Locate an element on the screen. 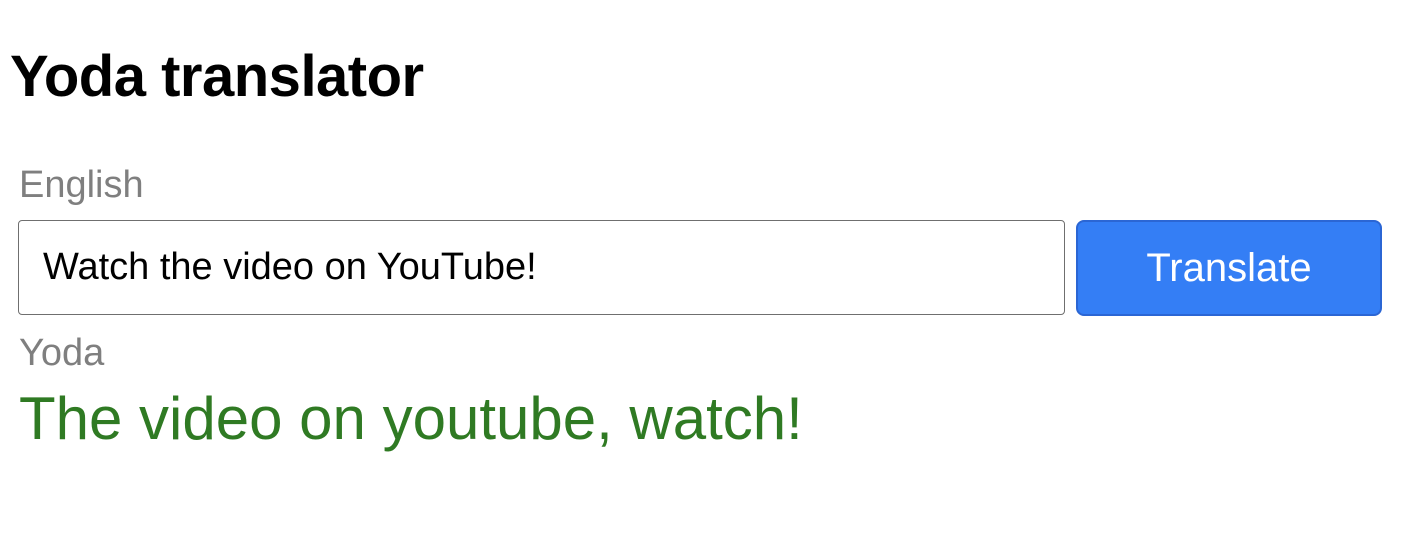 This screenshot has height=536, width=1406. page-title: Yoda translator is located at coordinates (217, 76).